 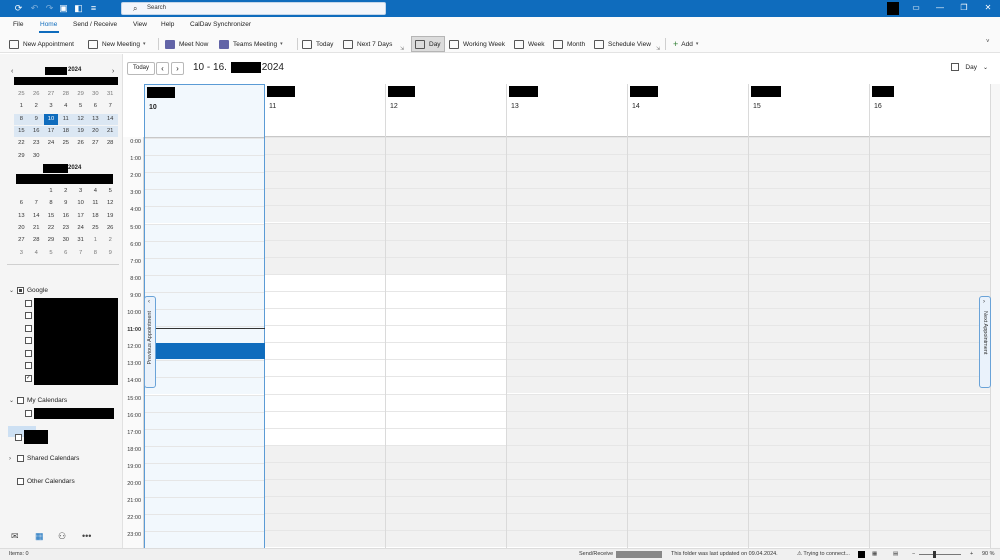 What do you see at coordinates (567, 110) in the screenshot?
I see `day-header: 13` at bounding box center [567, 110].